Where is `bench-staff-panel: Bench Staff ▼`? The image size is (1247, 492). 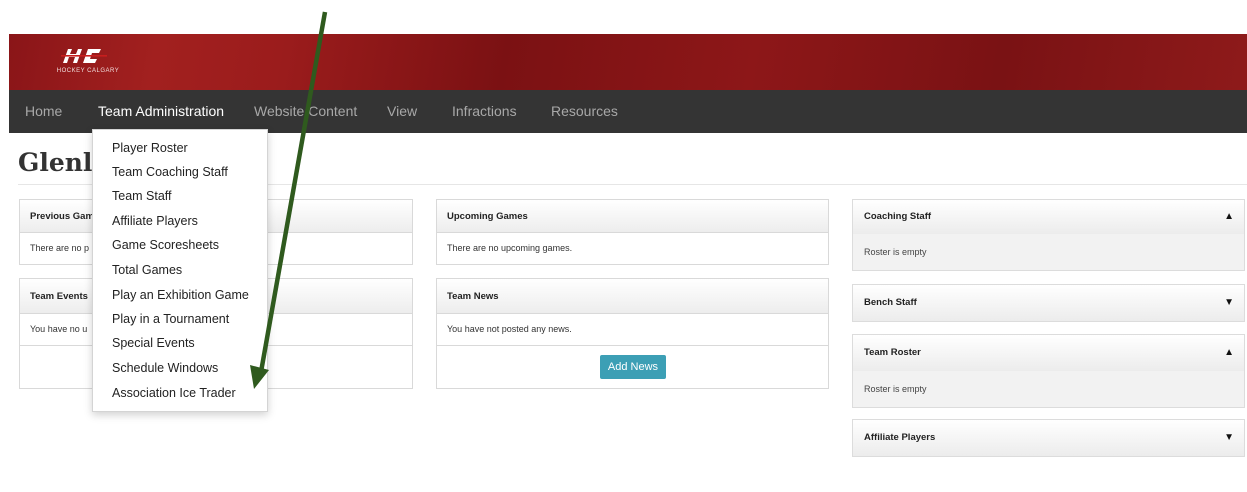 bench-staff-panel: Bench Staff ▼ is located at coordinates (1048, 303).